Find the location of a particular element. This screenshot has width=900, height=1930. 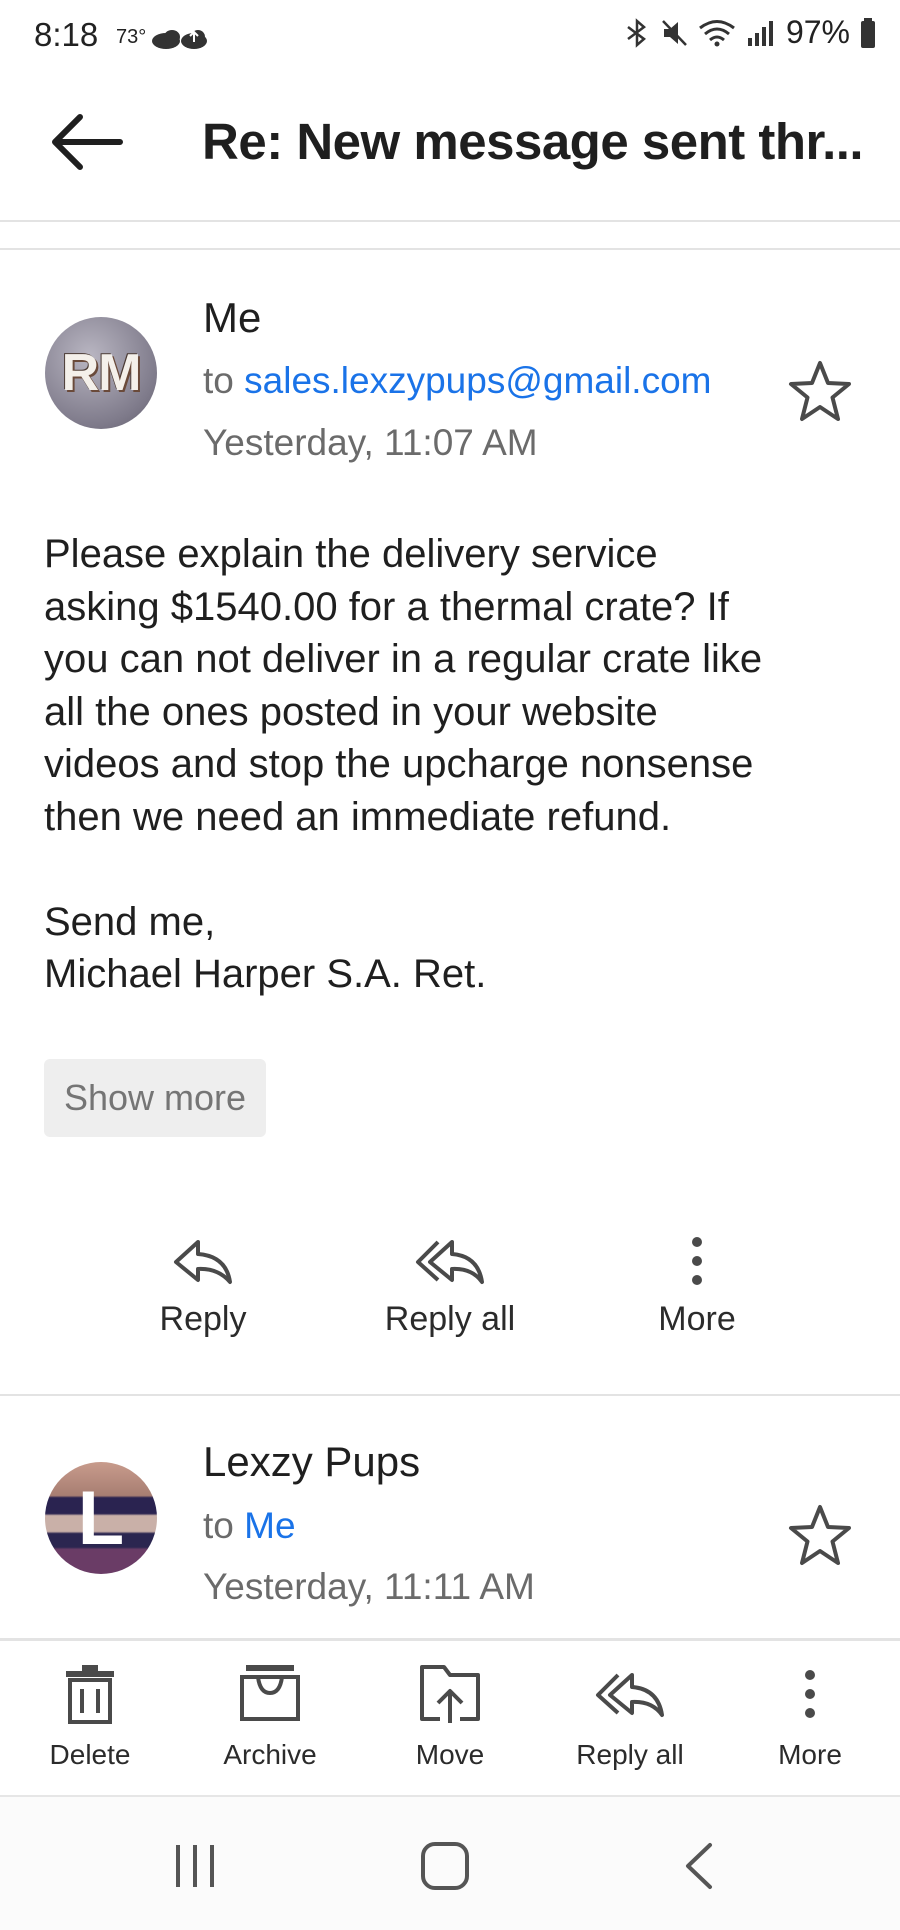

status-icons: 97% is located at coordinates (750, 32).